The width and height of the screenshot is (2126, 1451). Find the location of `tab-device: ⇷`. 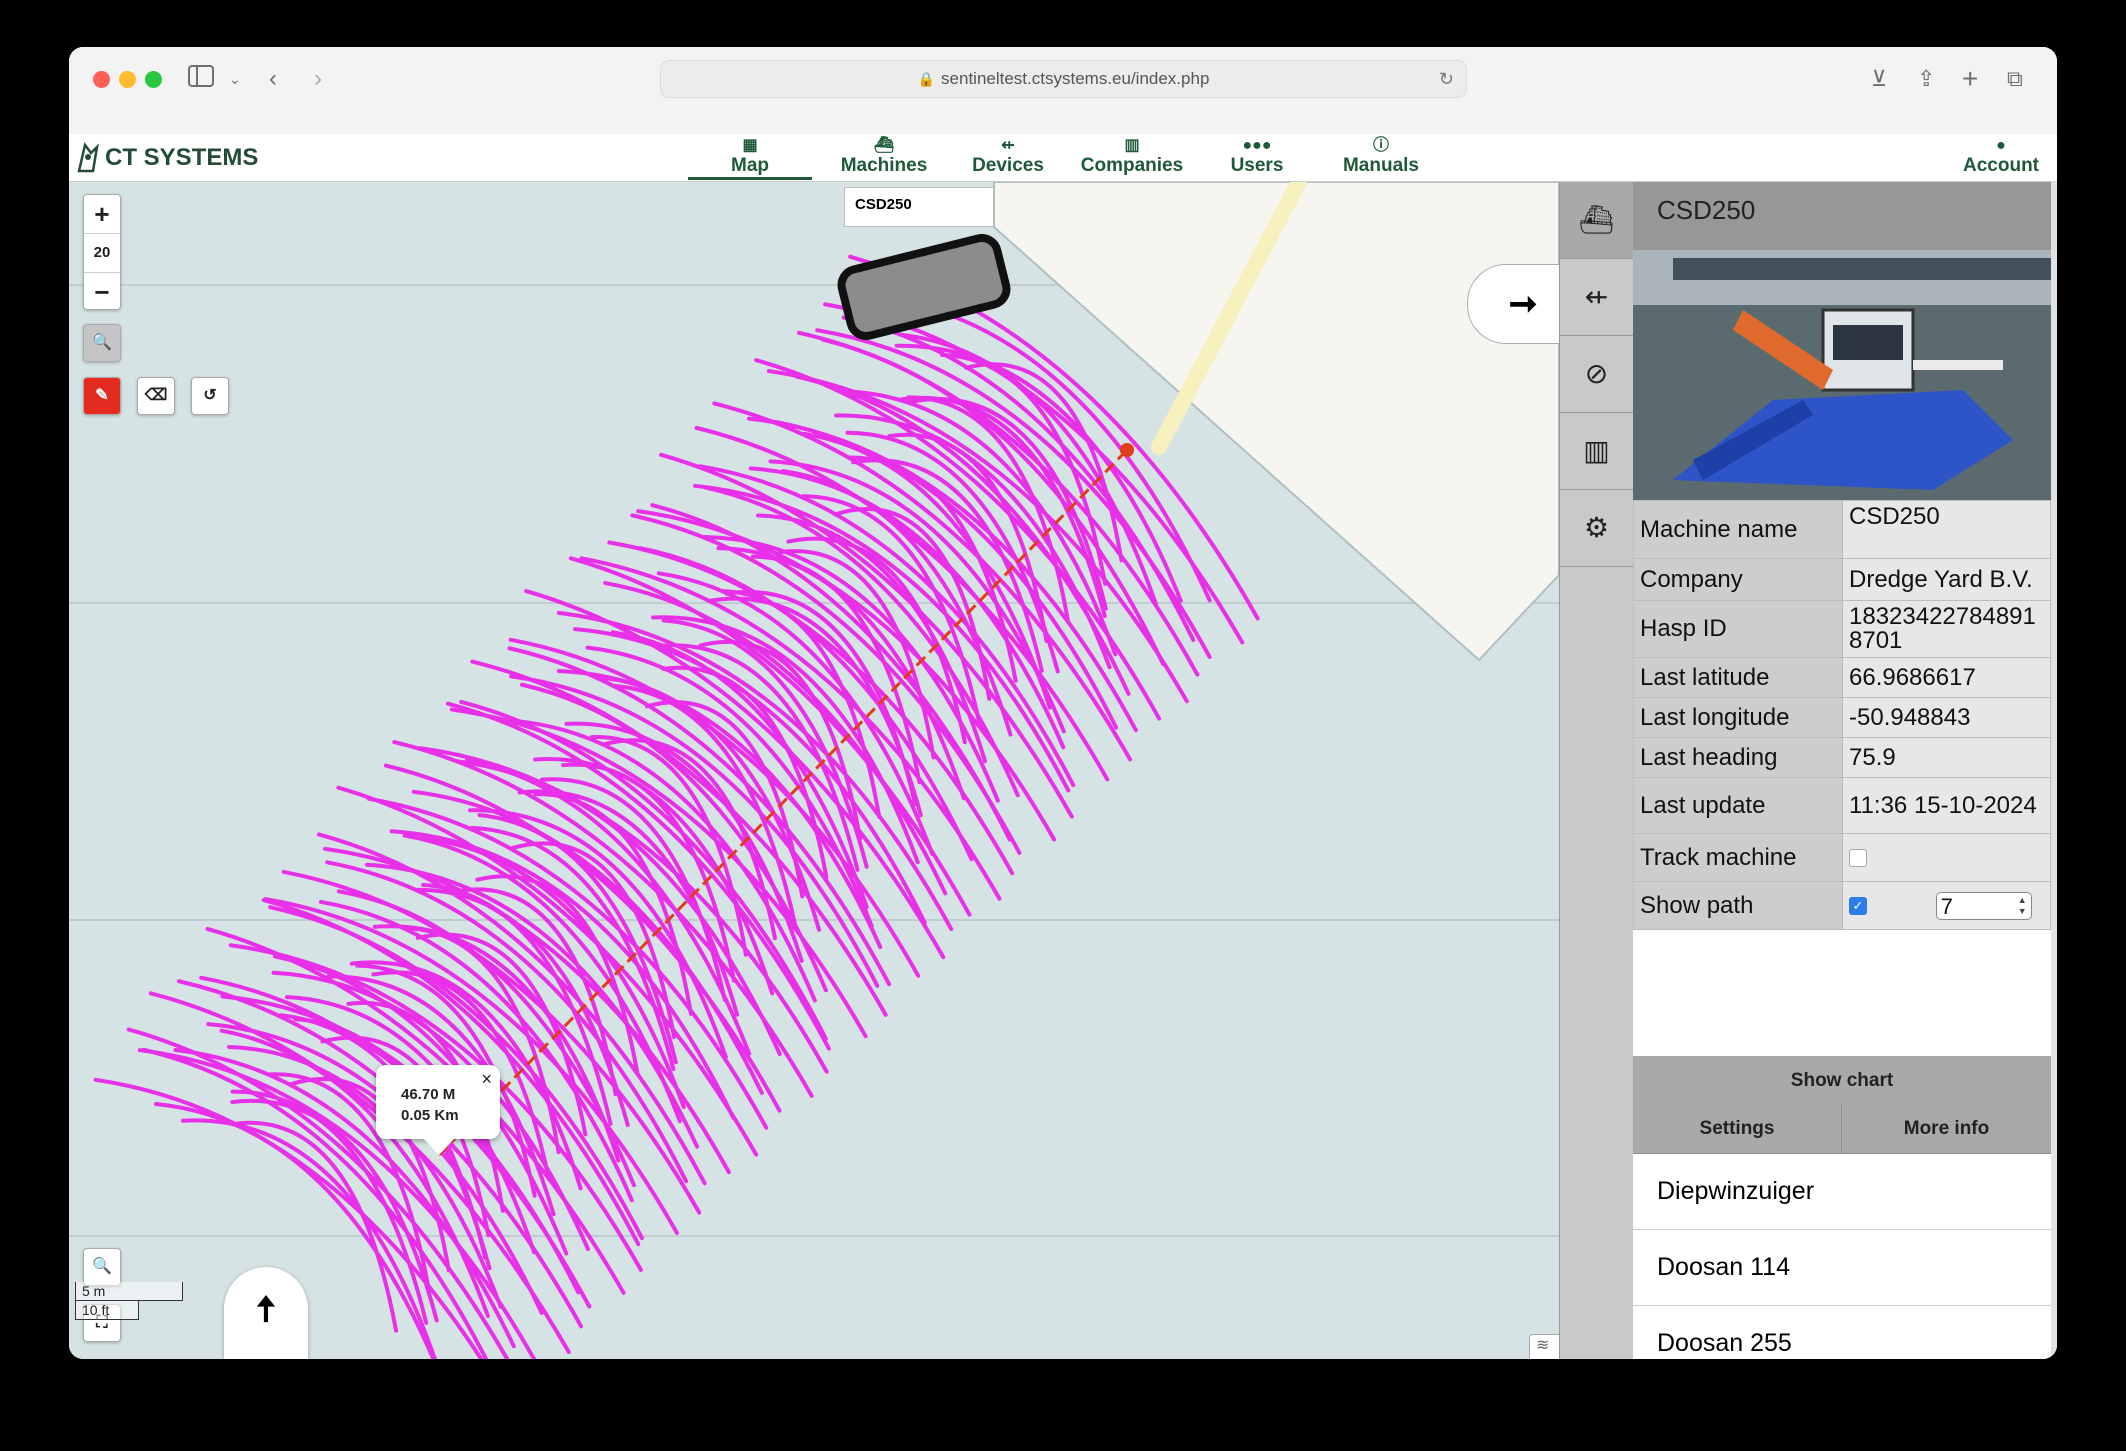

tab-device: ⇷ is located at coordinates (1596, 297).